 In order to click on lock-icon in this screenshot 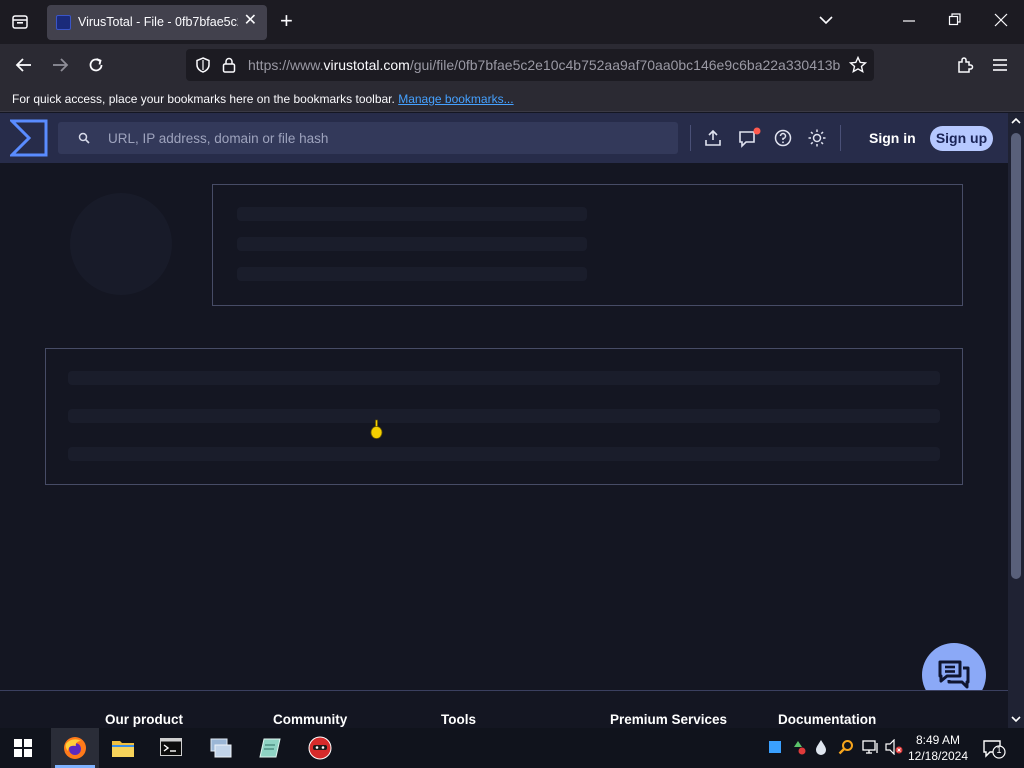, I will do `click(229, 65)`.